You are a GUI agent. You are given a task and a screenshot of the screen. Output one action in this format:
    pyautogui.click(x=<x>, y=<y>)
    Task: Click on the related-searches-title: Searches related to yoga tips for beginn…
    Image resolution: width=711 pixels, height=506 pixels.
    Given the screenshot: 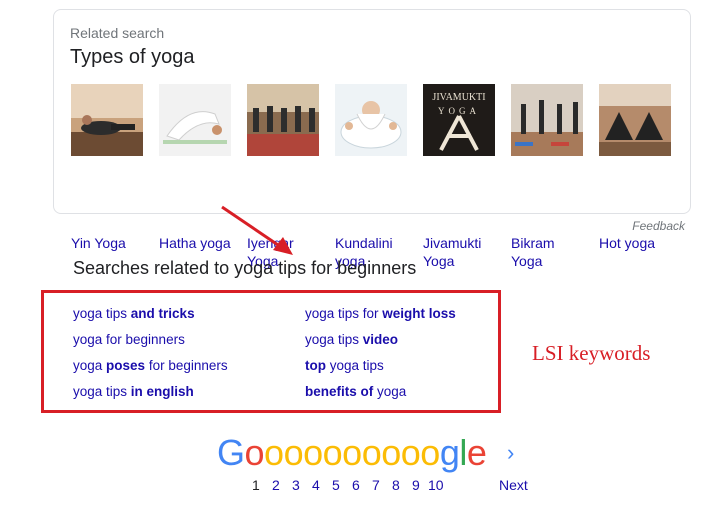 What is the action you would take?
    pyautogui.click(x=245, y=268)
    